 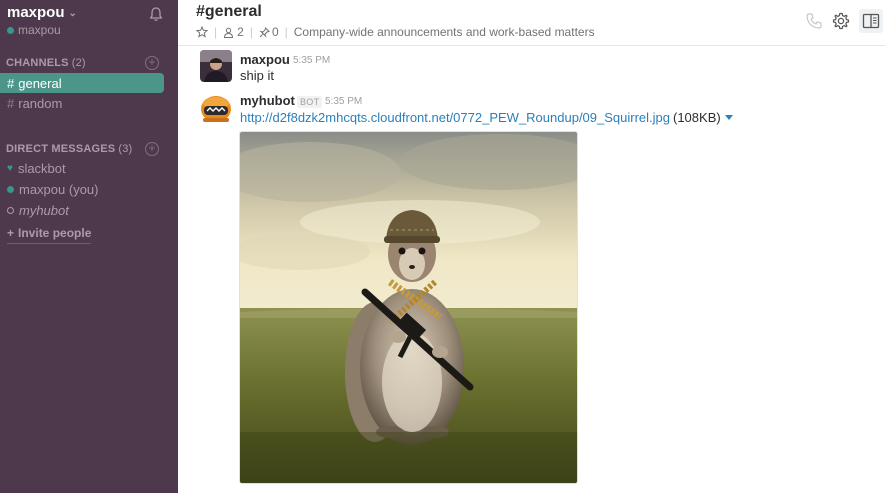 I want to click on channel-title: #general, so click(x=229, y=12).